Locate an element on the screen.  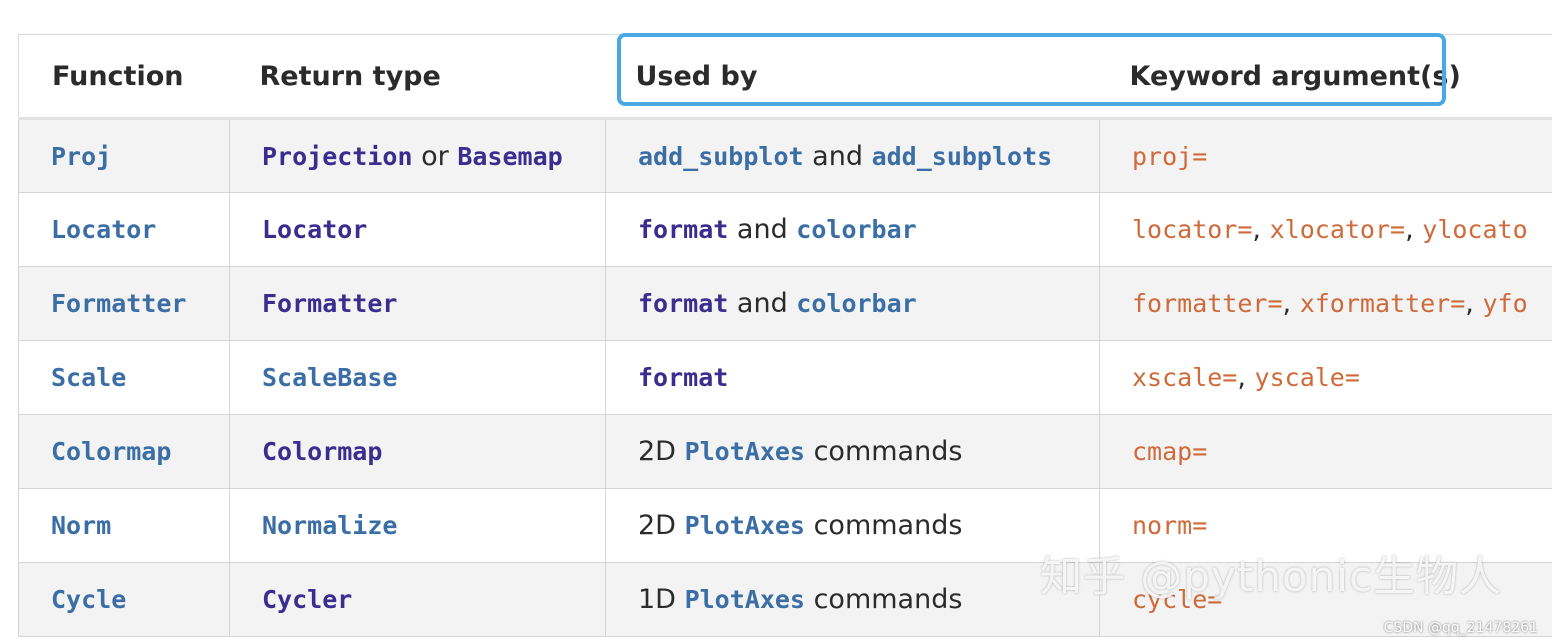
credit-text: CSDN @qq_21478261 is located at coordinates (1460, 628).